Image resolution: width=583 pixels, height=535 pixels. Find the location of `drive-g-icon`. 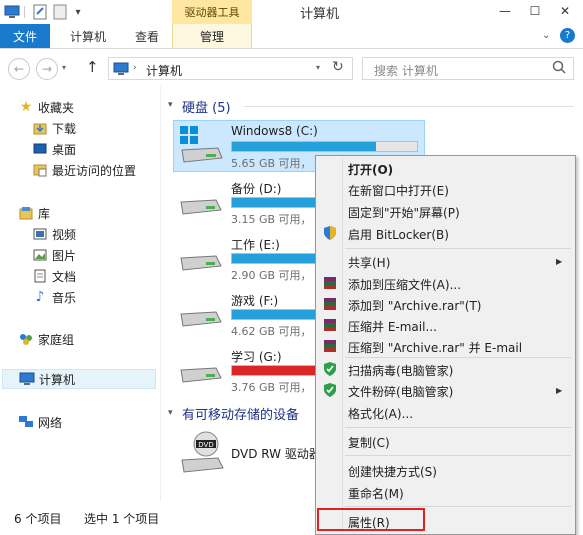

drive-g-icon is located at coordinates (201, 375).